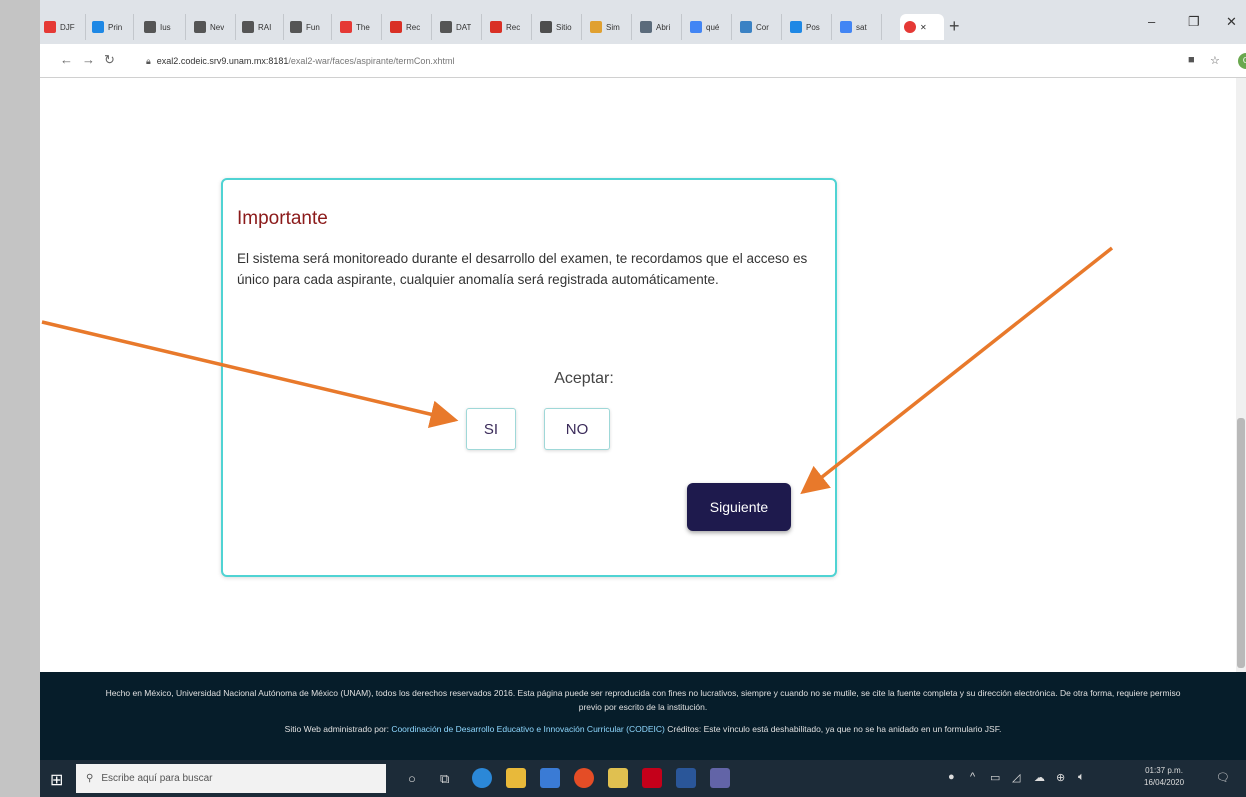  I want to click on browser-tab: Nev, so click(213, 27).